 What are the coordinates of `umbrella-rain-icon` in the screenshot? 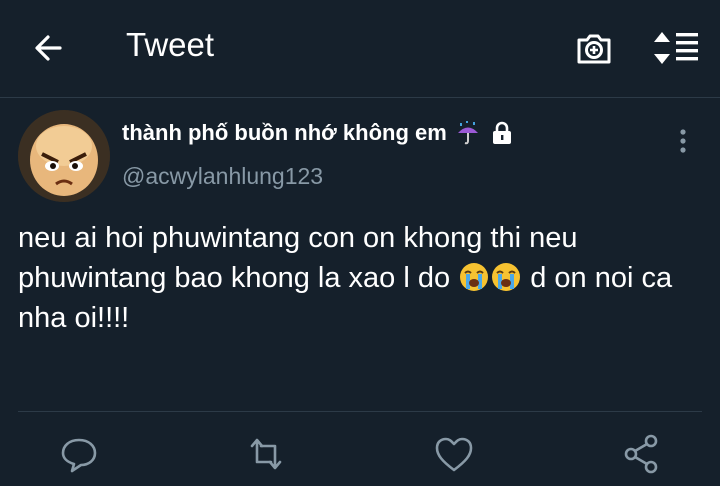 It's located at (467, 133).